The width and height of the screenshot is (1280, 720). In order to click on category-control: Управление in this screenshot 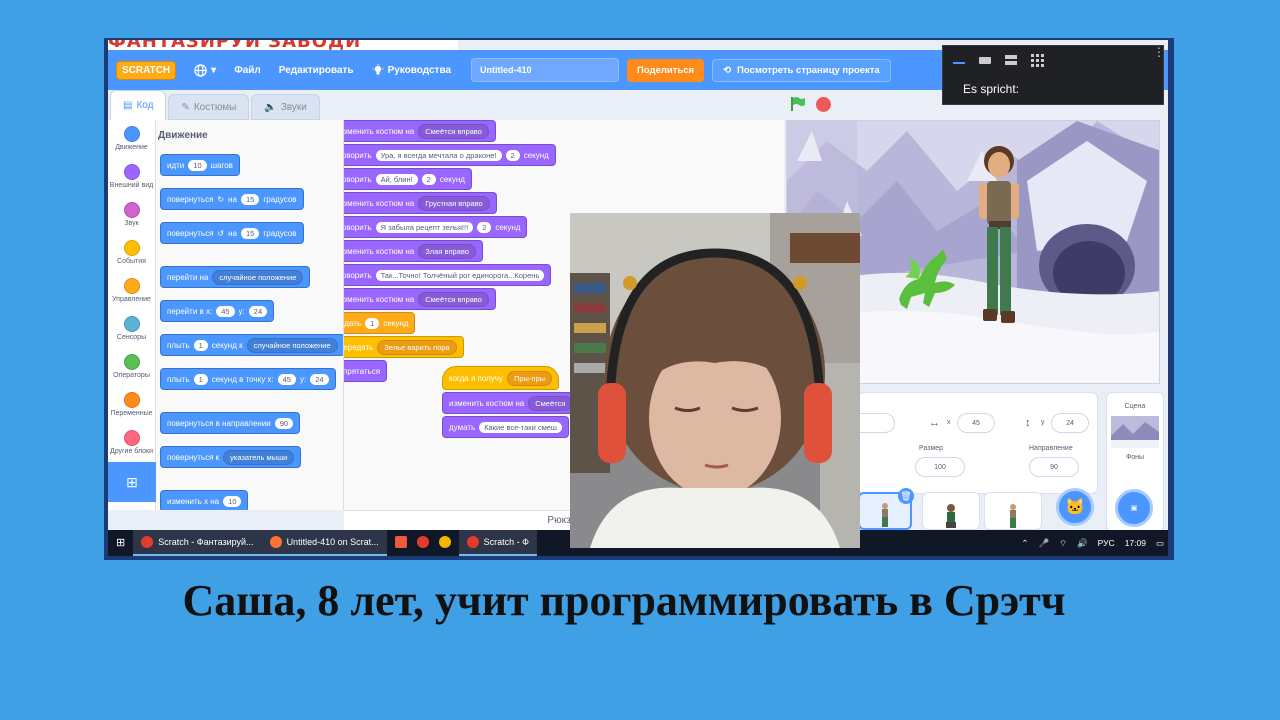, I will do `click(131, 291)`.